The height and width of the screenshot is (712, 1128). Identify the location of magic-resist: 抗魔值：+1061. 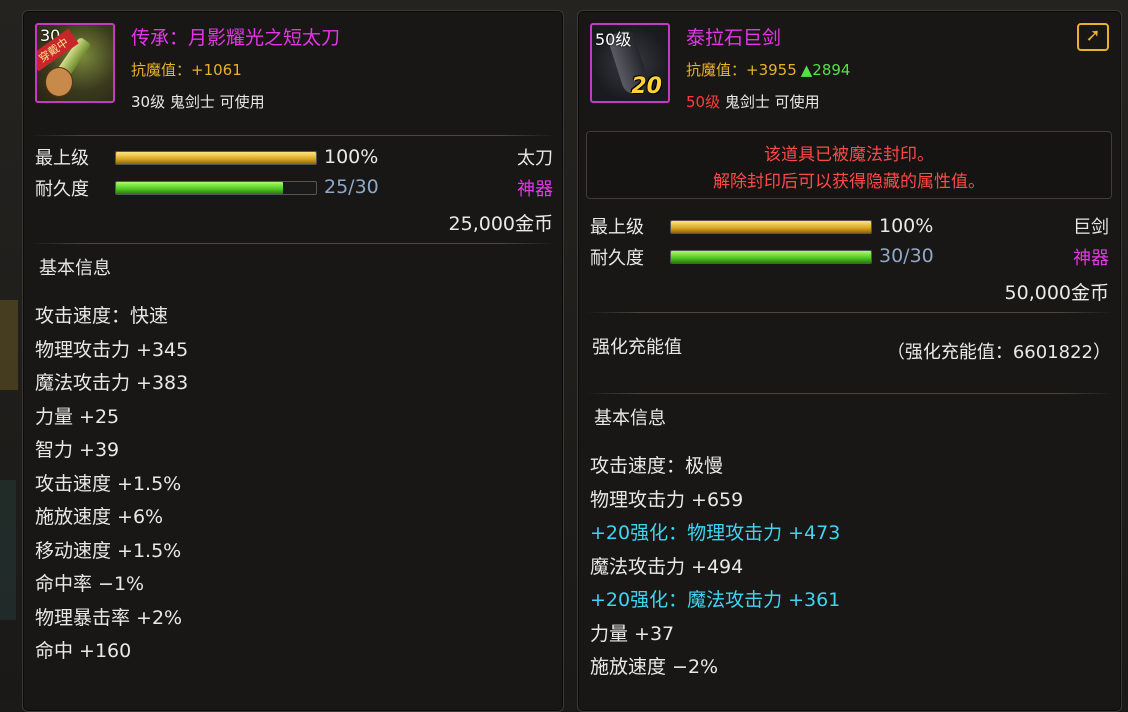
(186, 69).